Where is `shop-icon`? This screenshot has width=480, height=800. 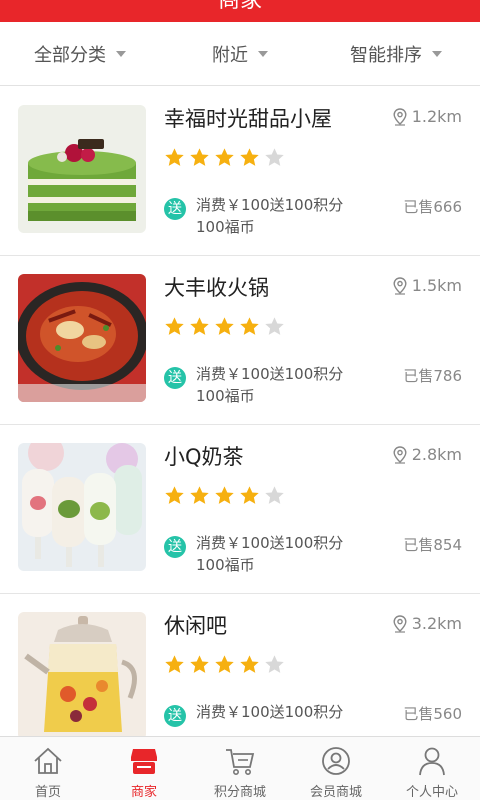 shop-icon is located at coordinates (144, 761).